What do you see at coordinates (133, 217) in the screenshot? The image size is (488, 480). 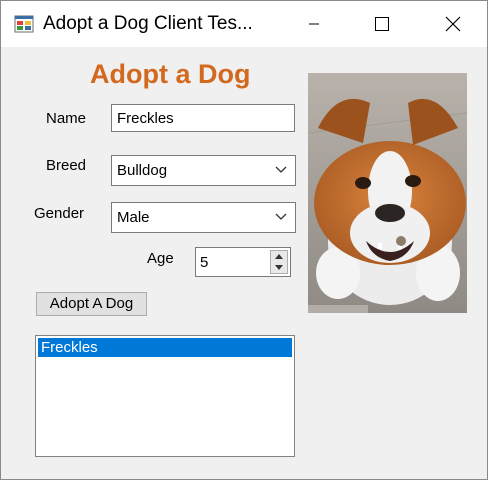 I see `gender-value: Male` at bounding box center [133, 217].